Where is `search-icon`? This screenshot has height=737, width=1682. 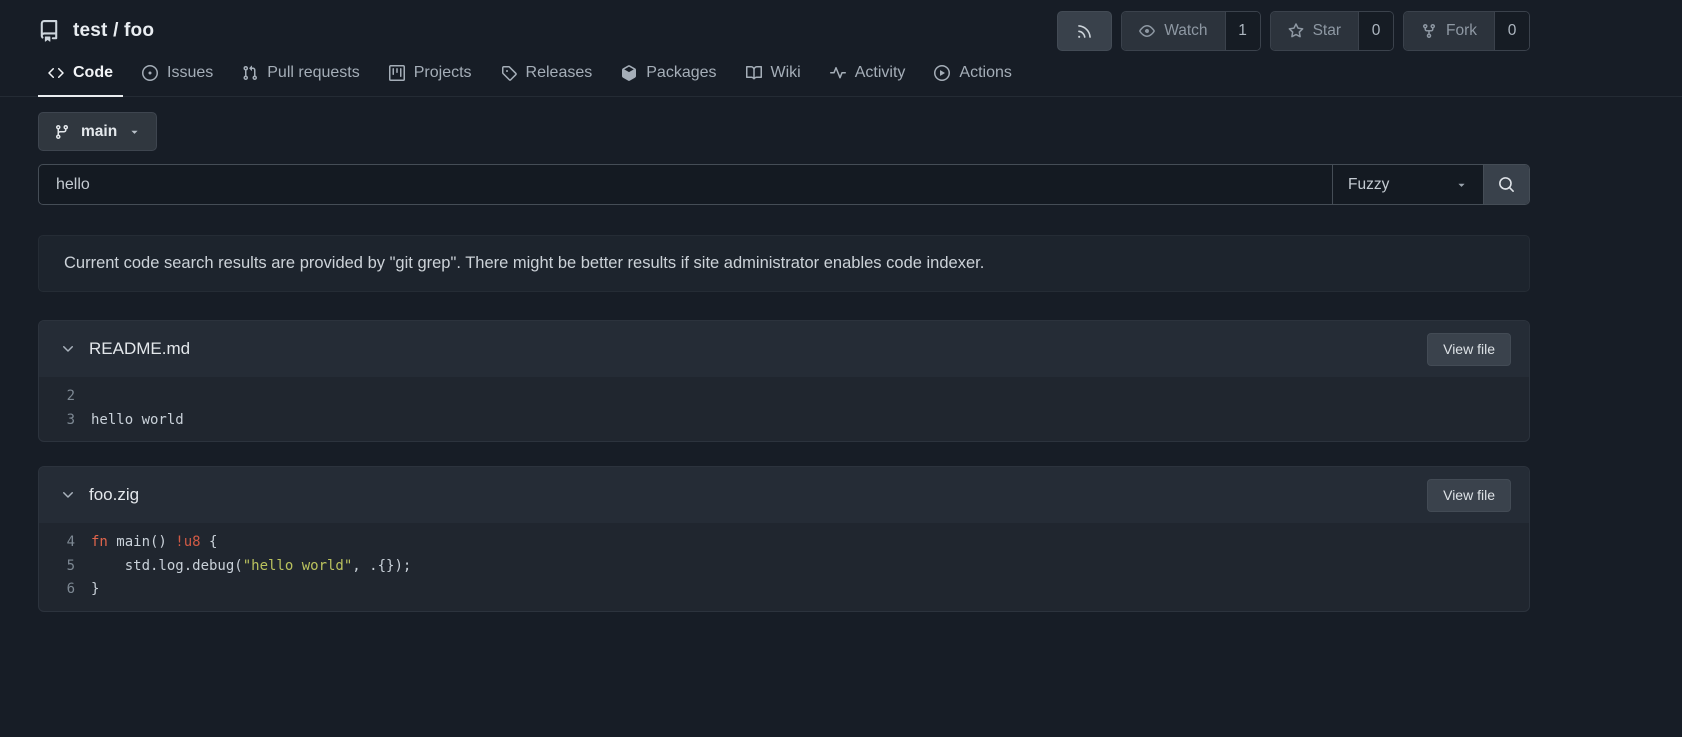
search-icon is located at coordinates (1506, 184).